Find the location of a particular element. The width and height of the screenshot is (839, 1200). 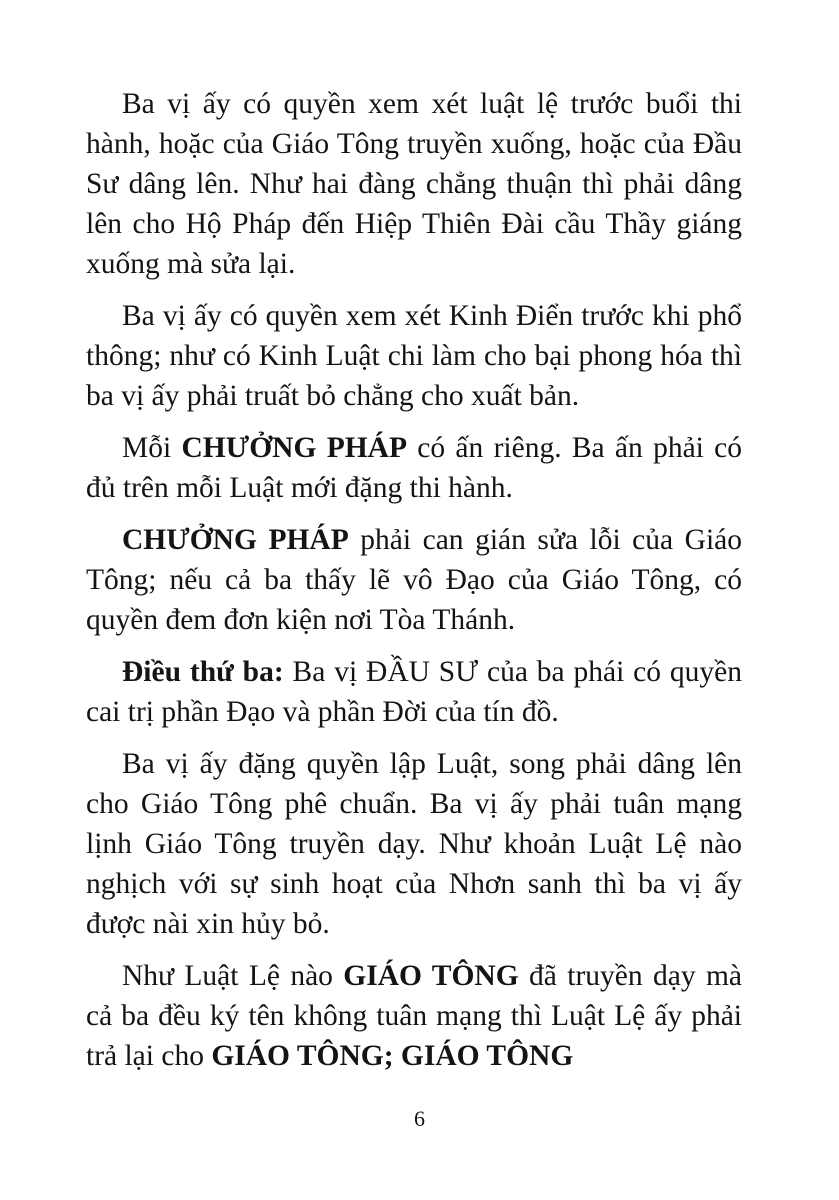

bold-term: GIÁO TÔNG; GIÁO TÔNG is located at coordinates (392, 1056).